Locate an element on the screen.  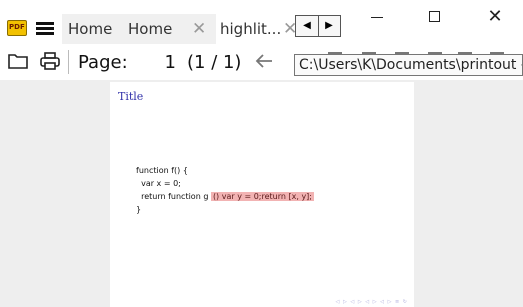
title-bar: PDF Home Home ✕ highlit... ✕ ◀ ▶ ✕ is located at coordinates (261, 22).